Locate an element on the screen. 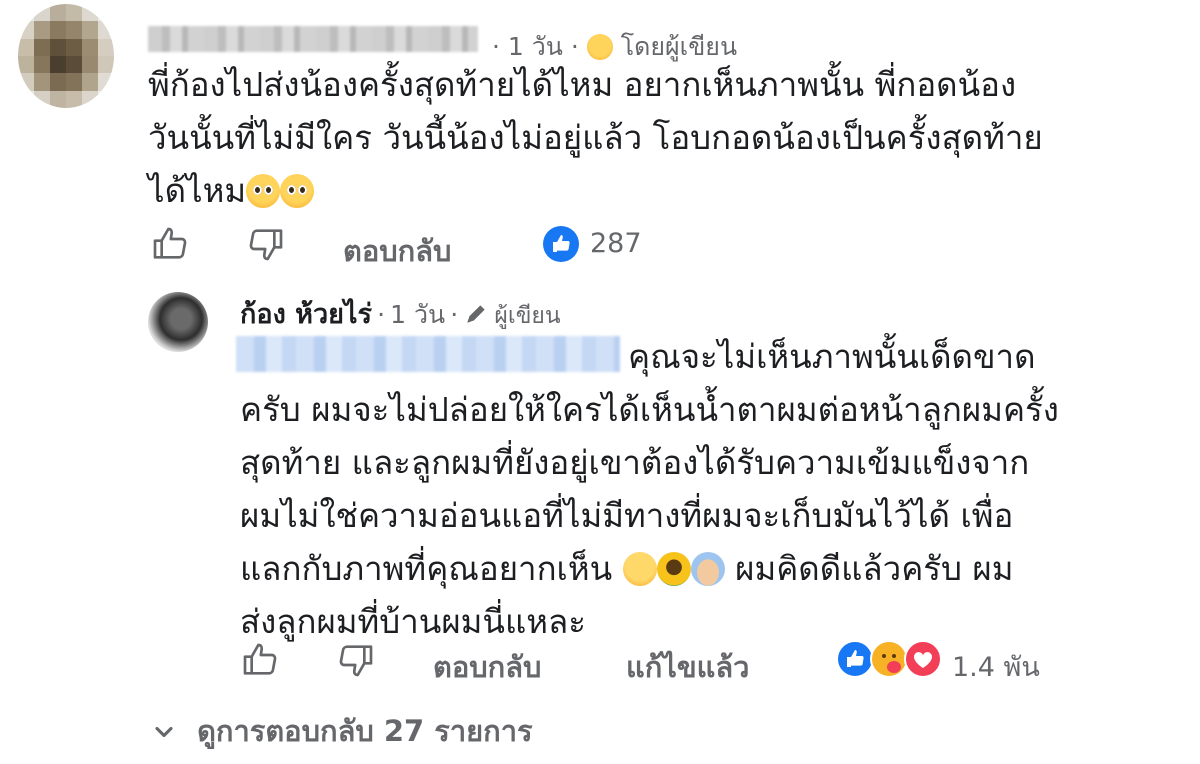 The width and height of the screenshot is (1200, 764). pen-icon is located at coordinates (476, 314).